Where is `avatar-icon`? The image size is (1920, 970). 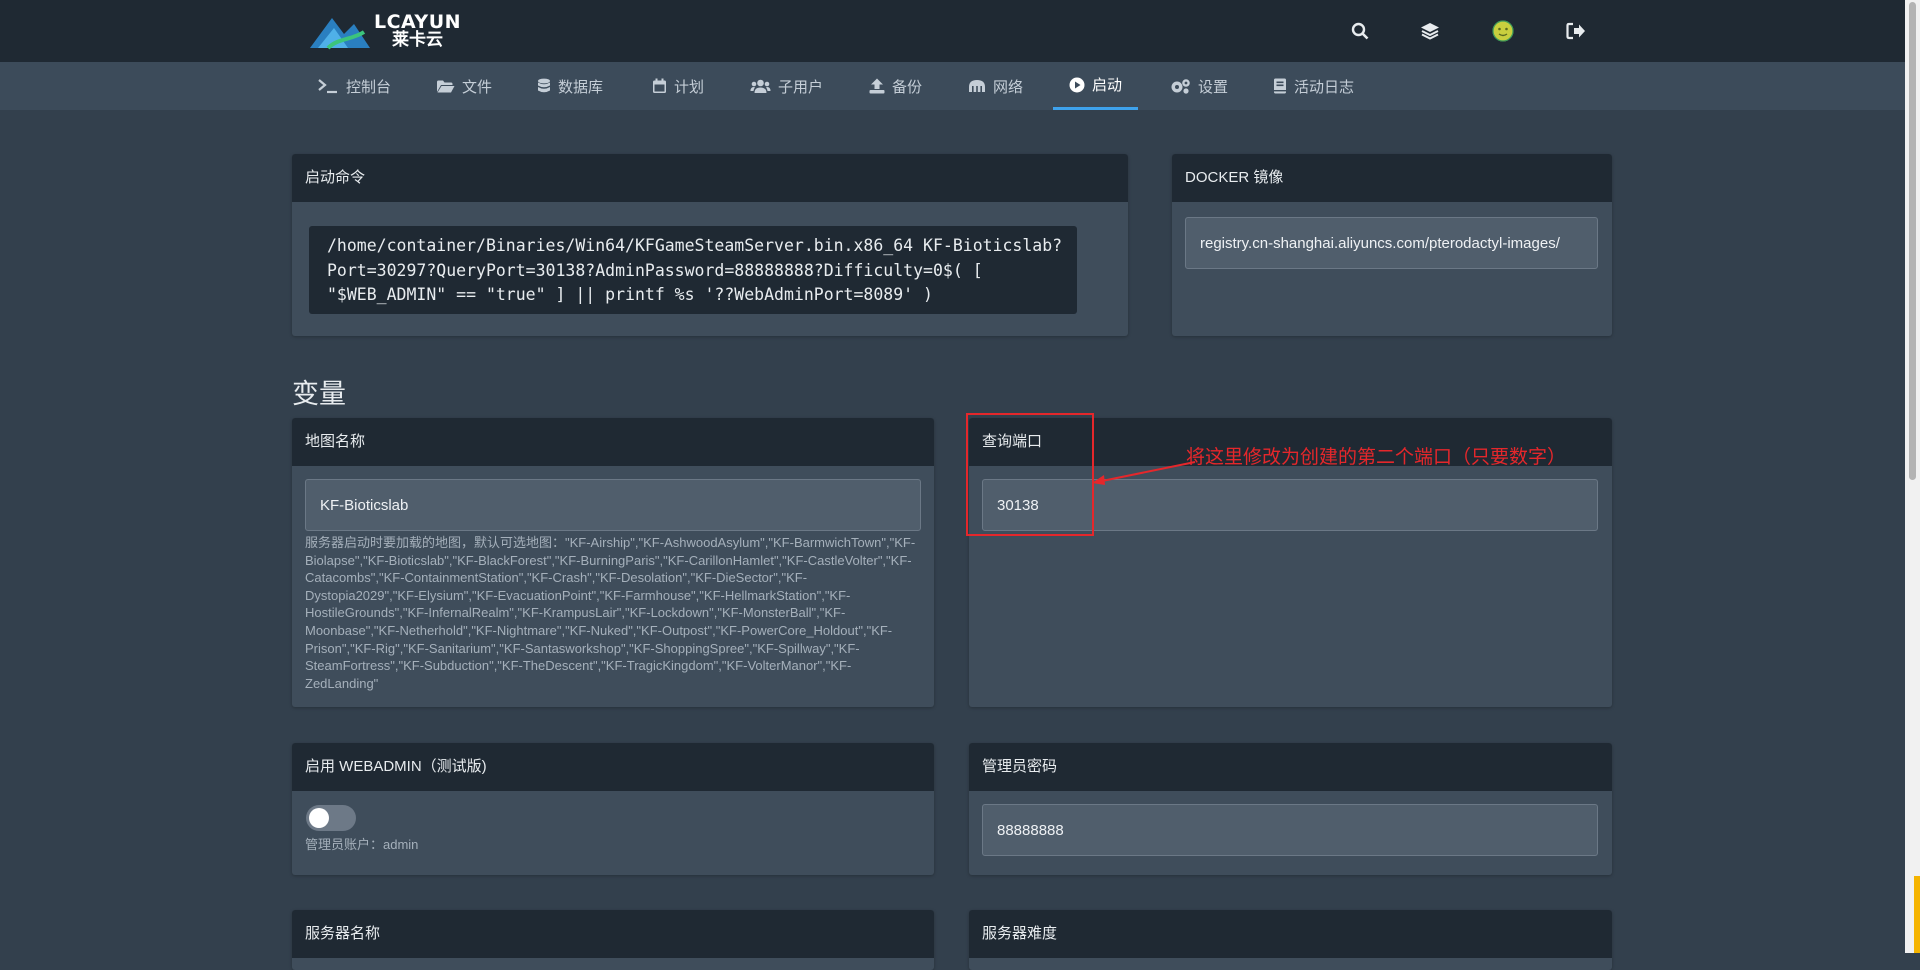
avatar-icon is located at coordinates (1503, 31).